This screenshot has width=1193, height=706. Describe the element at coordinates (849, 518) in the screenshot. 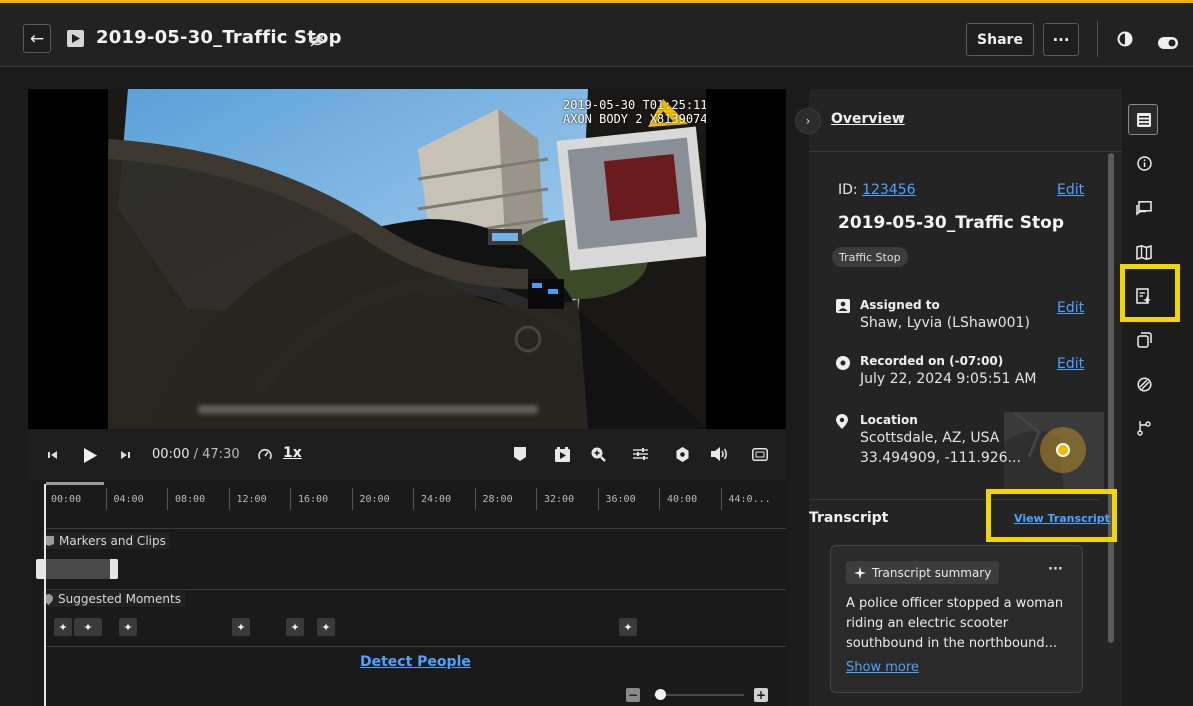

I see `transcript-heading: Transcript` at that location.